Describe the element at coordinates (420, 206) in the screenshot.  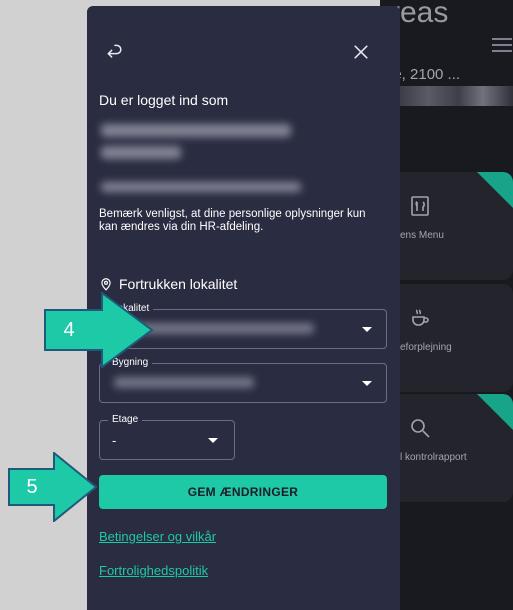
I see `menu-book-icon` at that location.